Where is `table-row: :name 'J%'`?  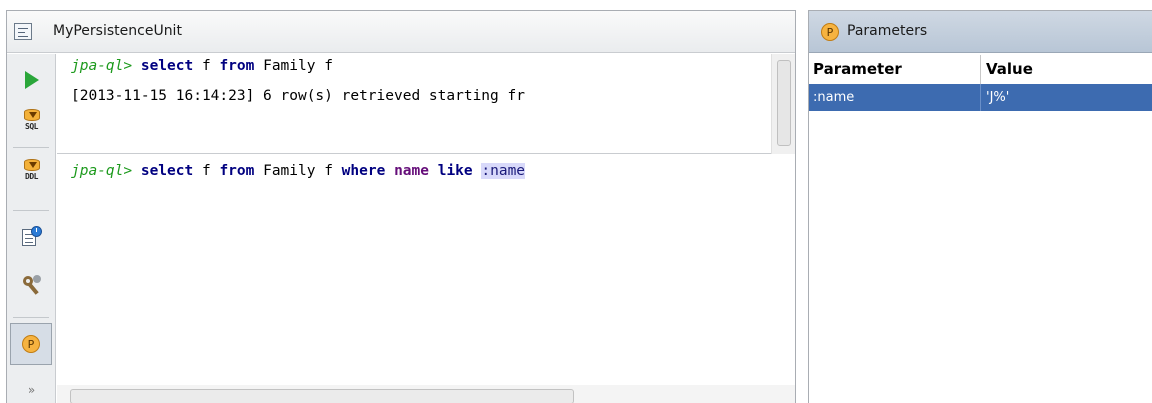
table-row: :name 'J%' is located at coordinates (980, 97).